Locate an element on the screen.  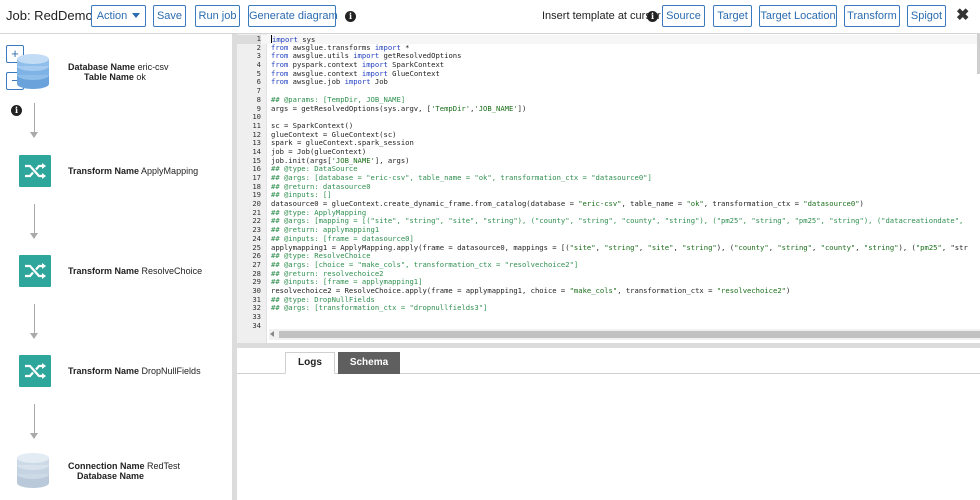
code-line: 33 is located at coordinates (608, 317).